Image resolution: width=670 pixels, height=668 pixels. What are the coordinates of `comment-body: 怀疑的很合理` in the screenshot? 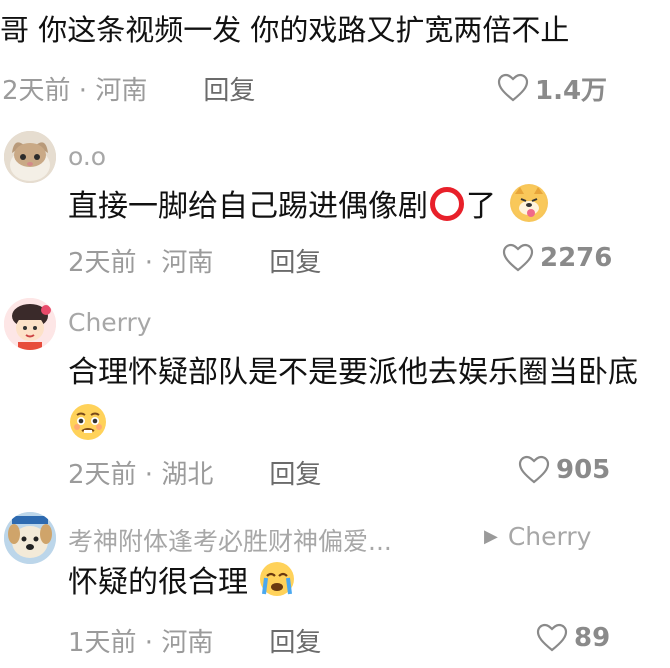 It's located at (158, 582).